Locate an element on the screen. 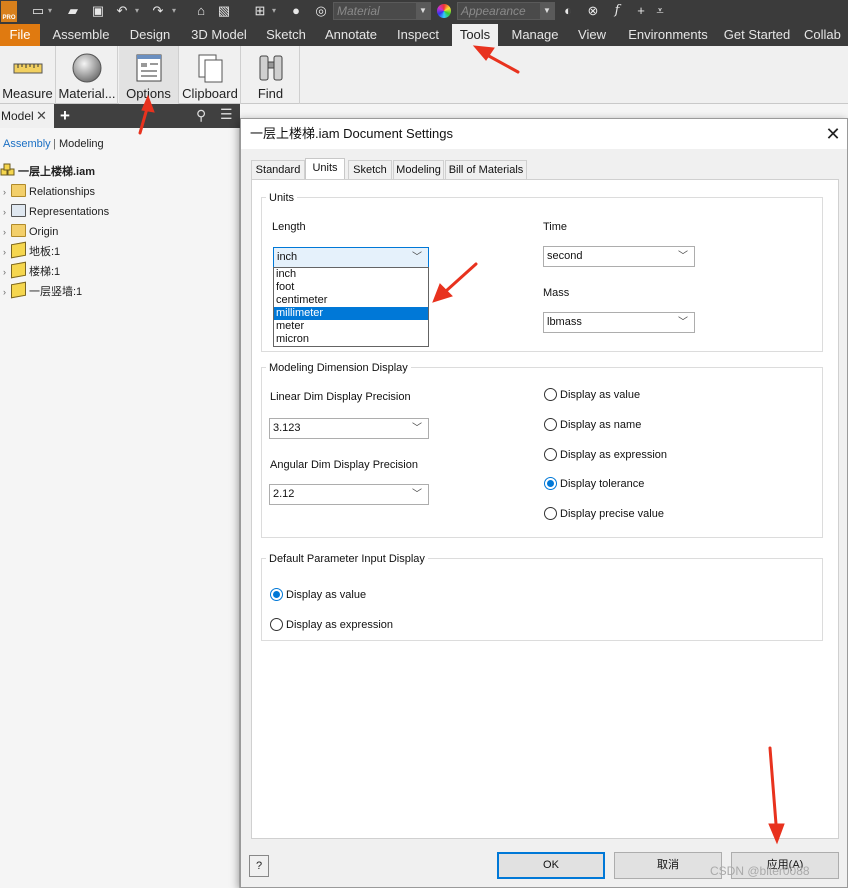 This screenshot has width=848, height=888. length-option: foot is located at coordinates (351, 287).